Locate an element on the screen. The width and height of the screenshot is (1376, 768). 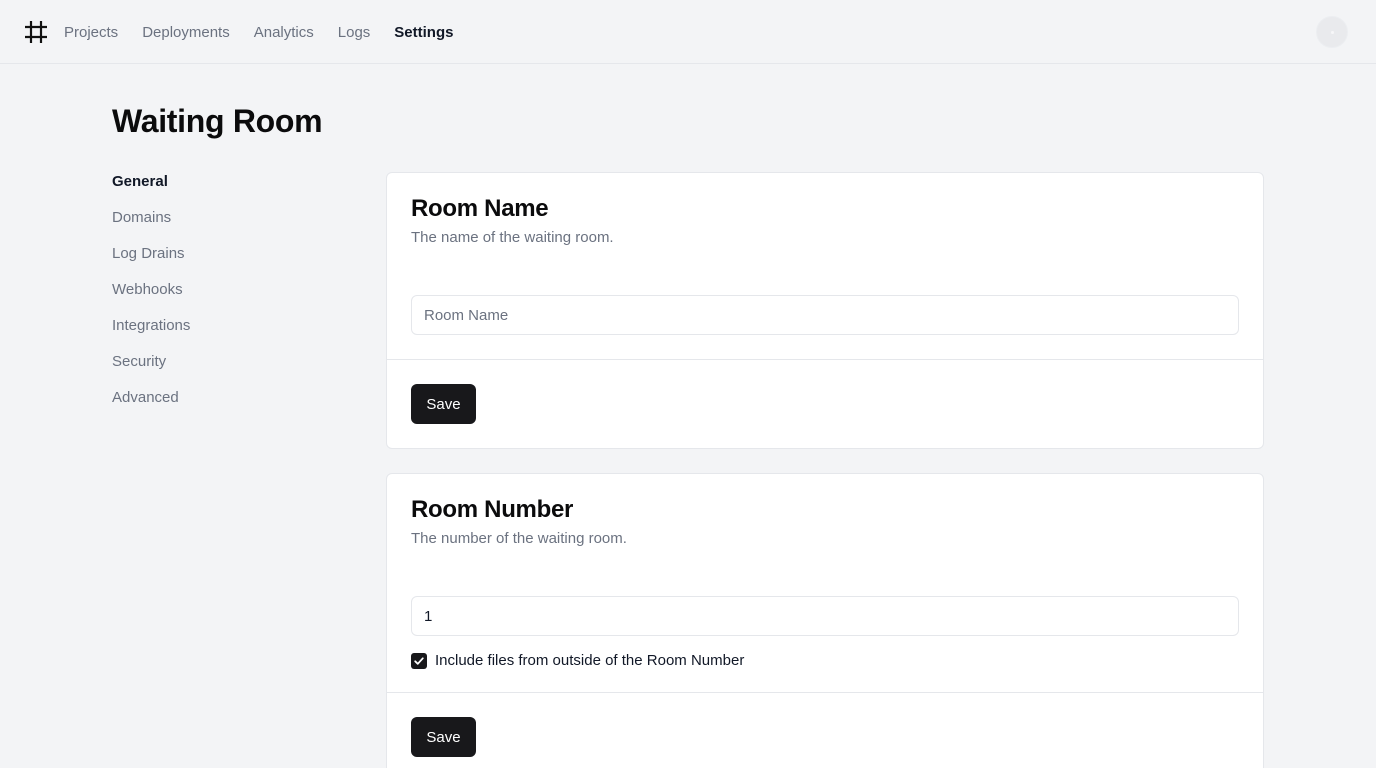
include-files-checkbox is located at coordinates (419, 660).